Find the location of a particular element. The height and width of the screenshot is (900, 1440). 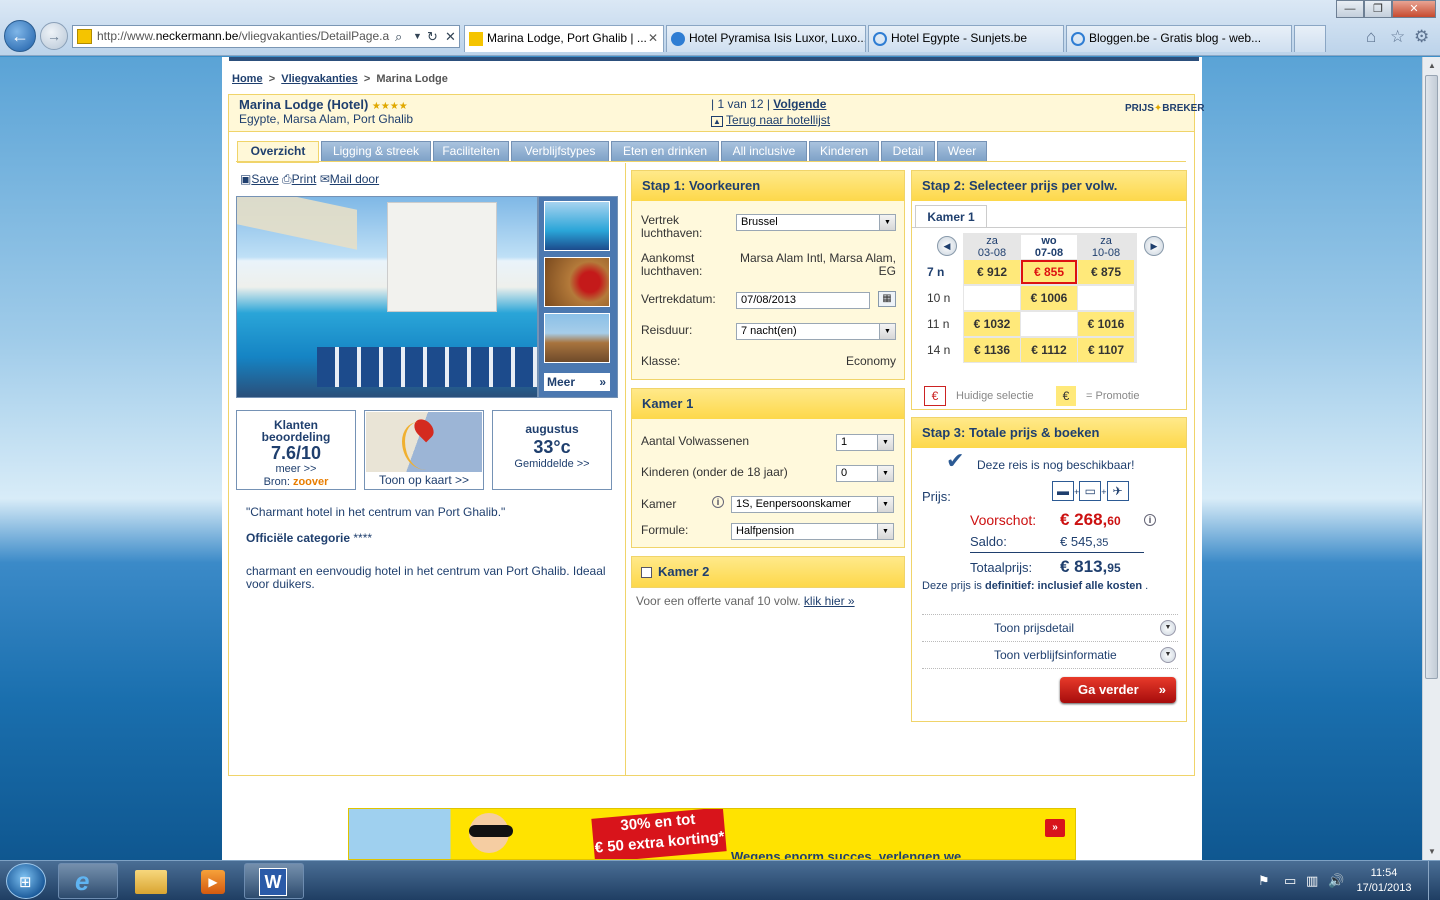

stay-info-toggle: Toon verblijfsinformatie ▼ is located at coordinates (1050, 655).